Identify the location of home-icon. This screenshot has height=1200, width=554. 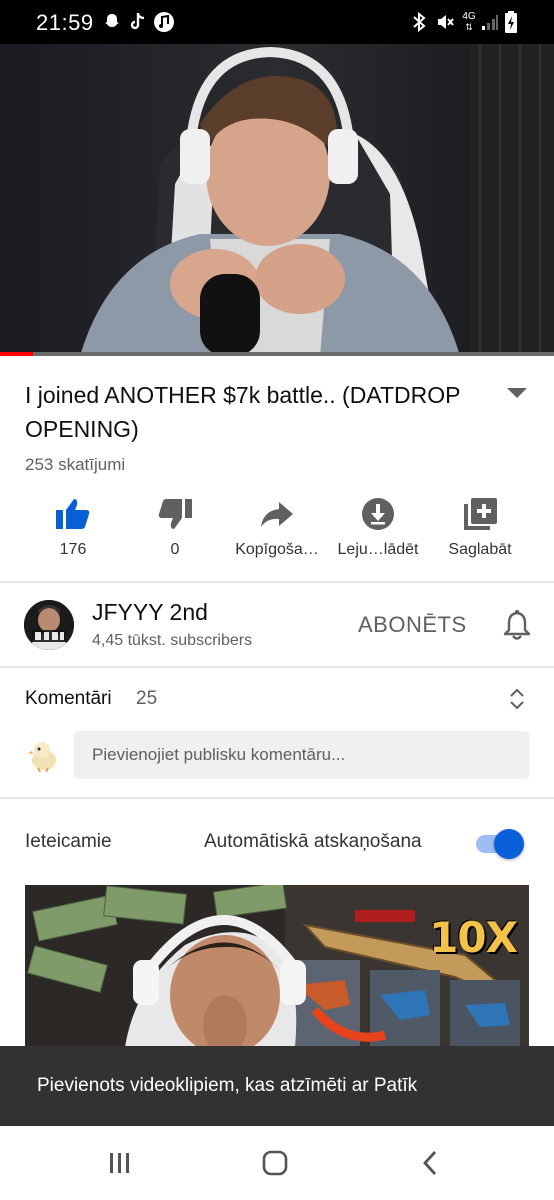
(275, 1163).